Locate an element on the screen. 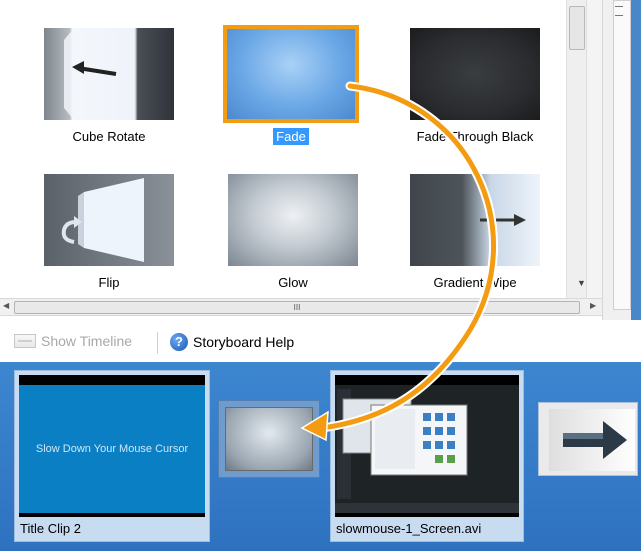 The width and height of the screenshot is (641, 551). desktop-screenshot-icon is located at coordinates (427, 449).